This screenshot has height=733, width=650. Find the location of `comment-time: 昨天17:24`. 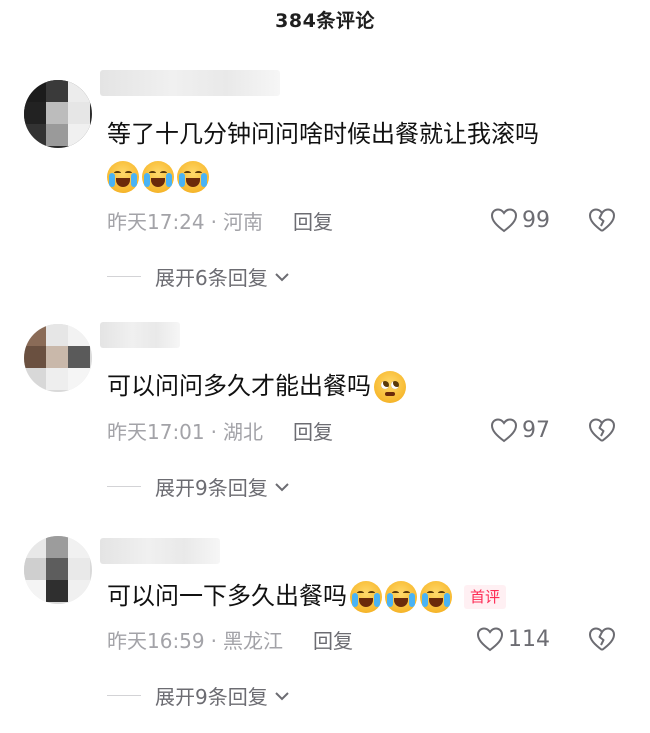

comment-time: 昨天17:24 is located at coordinates (156, 222).